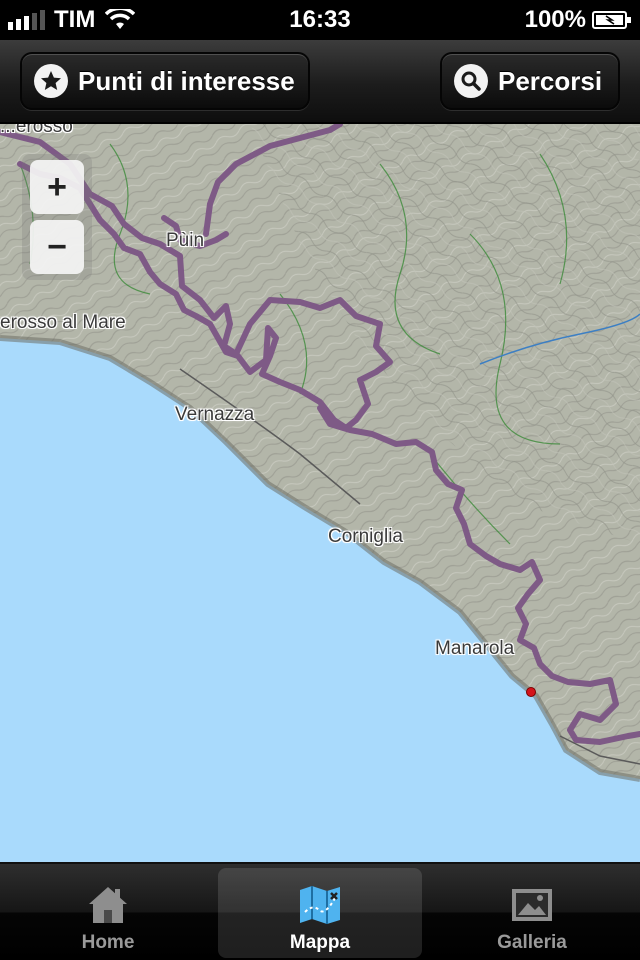 Image resolution: width=640 pixels, height=960 pixels. Describe the element at coordinates (475, 648) in the screenshot. I see `map-label-manarola: Manarola` at that location.